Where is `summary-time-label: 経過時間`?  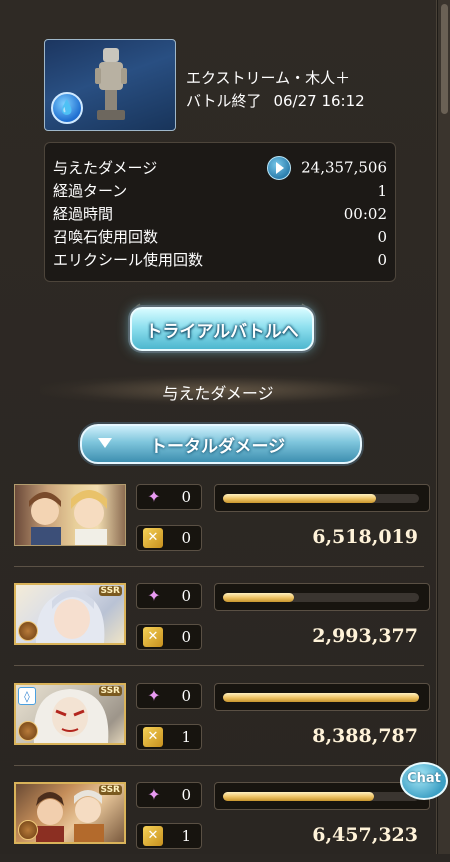
summary-time-label: 経過時間 is located at coordinates (83, 214).